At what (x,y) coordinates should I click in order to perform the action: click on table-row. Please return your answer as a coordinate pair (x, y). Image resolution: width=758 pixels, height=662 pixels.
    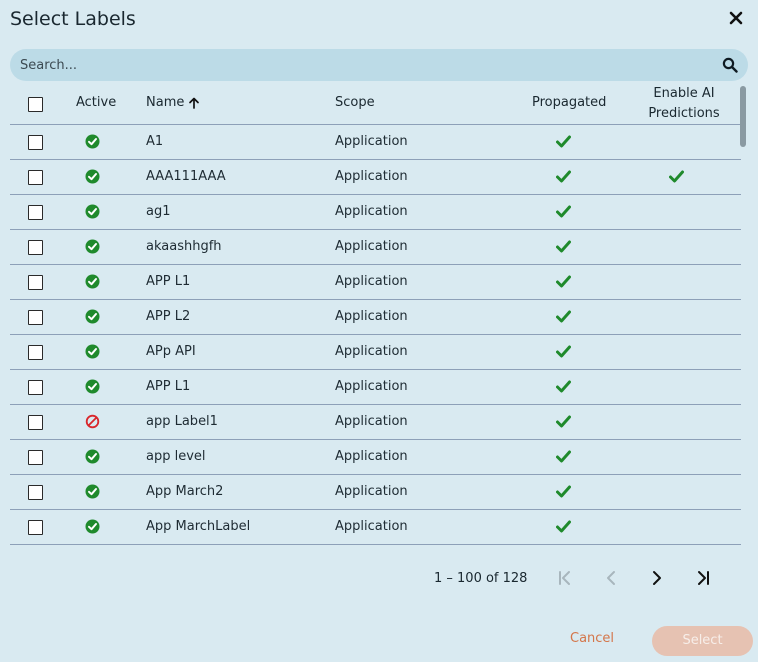
    Looking at the image, I should click on (375, 549).